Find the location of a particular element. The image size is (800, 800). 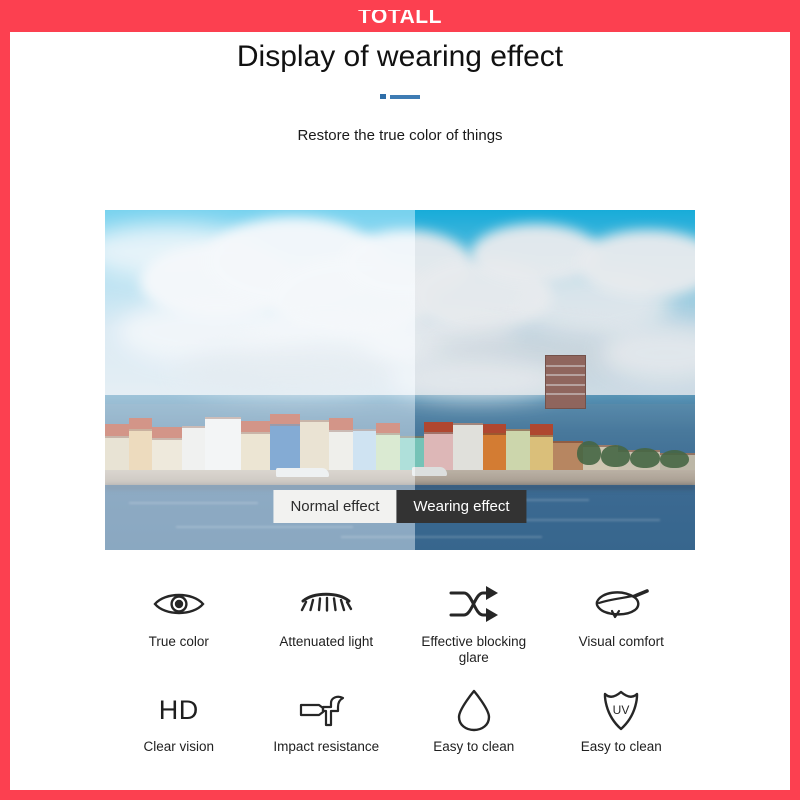

feature-clear-vision: HD Clear vision is located at coordinates (179, 721).